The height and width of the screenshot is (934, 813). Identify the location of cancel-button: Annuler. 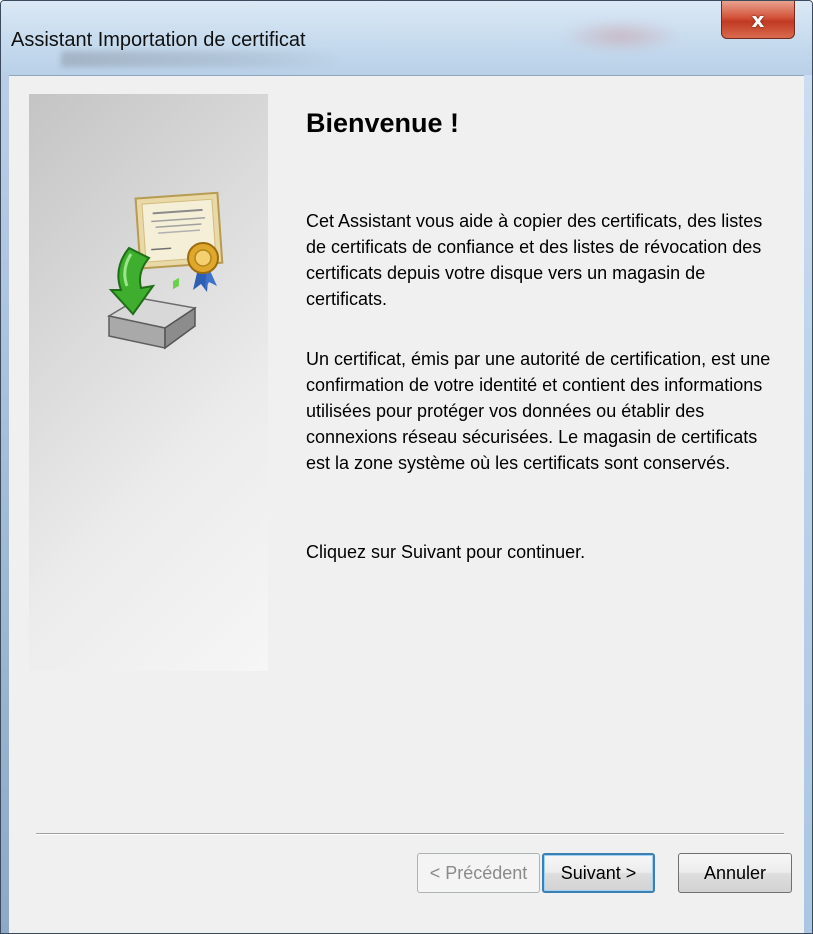
(735, 873).